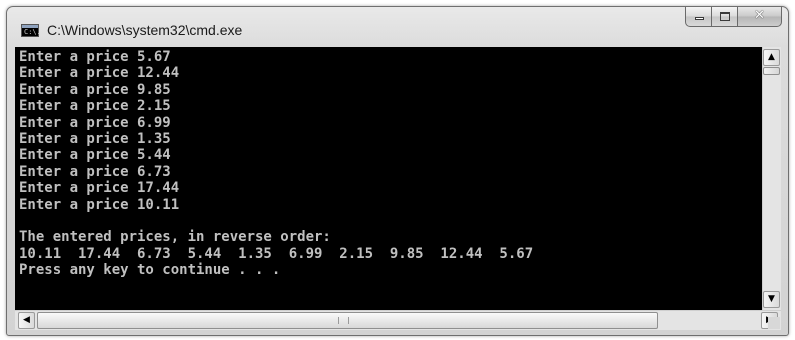 The height and width of the screenshot is (340, 795). I want to click on arrow-left-icon: ◀, so click(26, 320).